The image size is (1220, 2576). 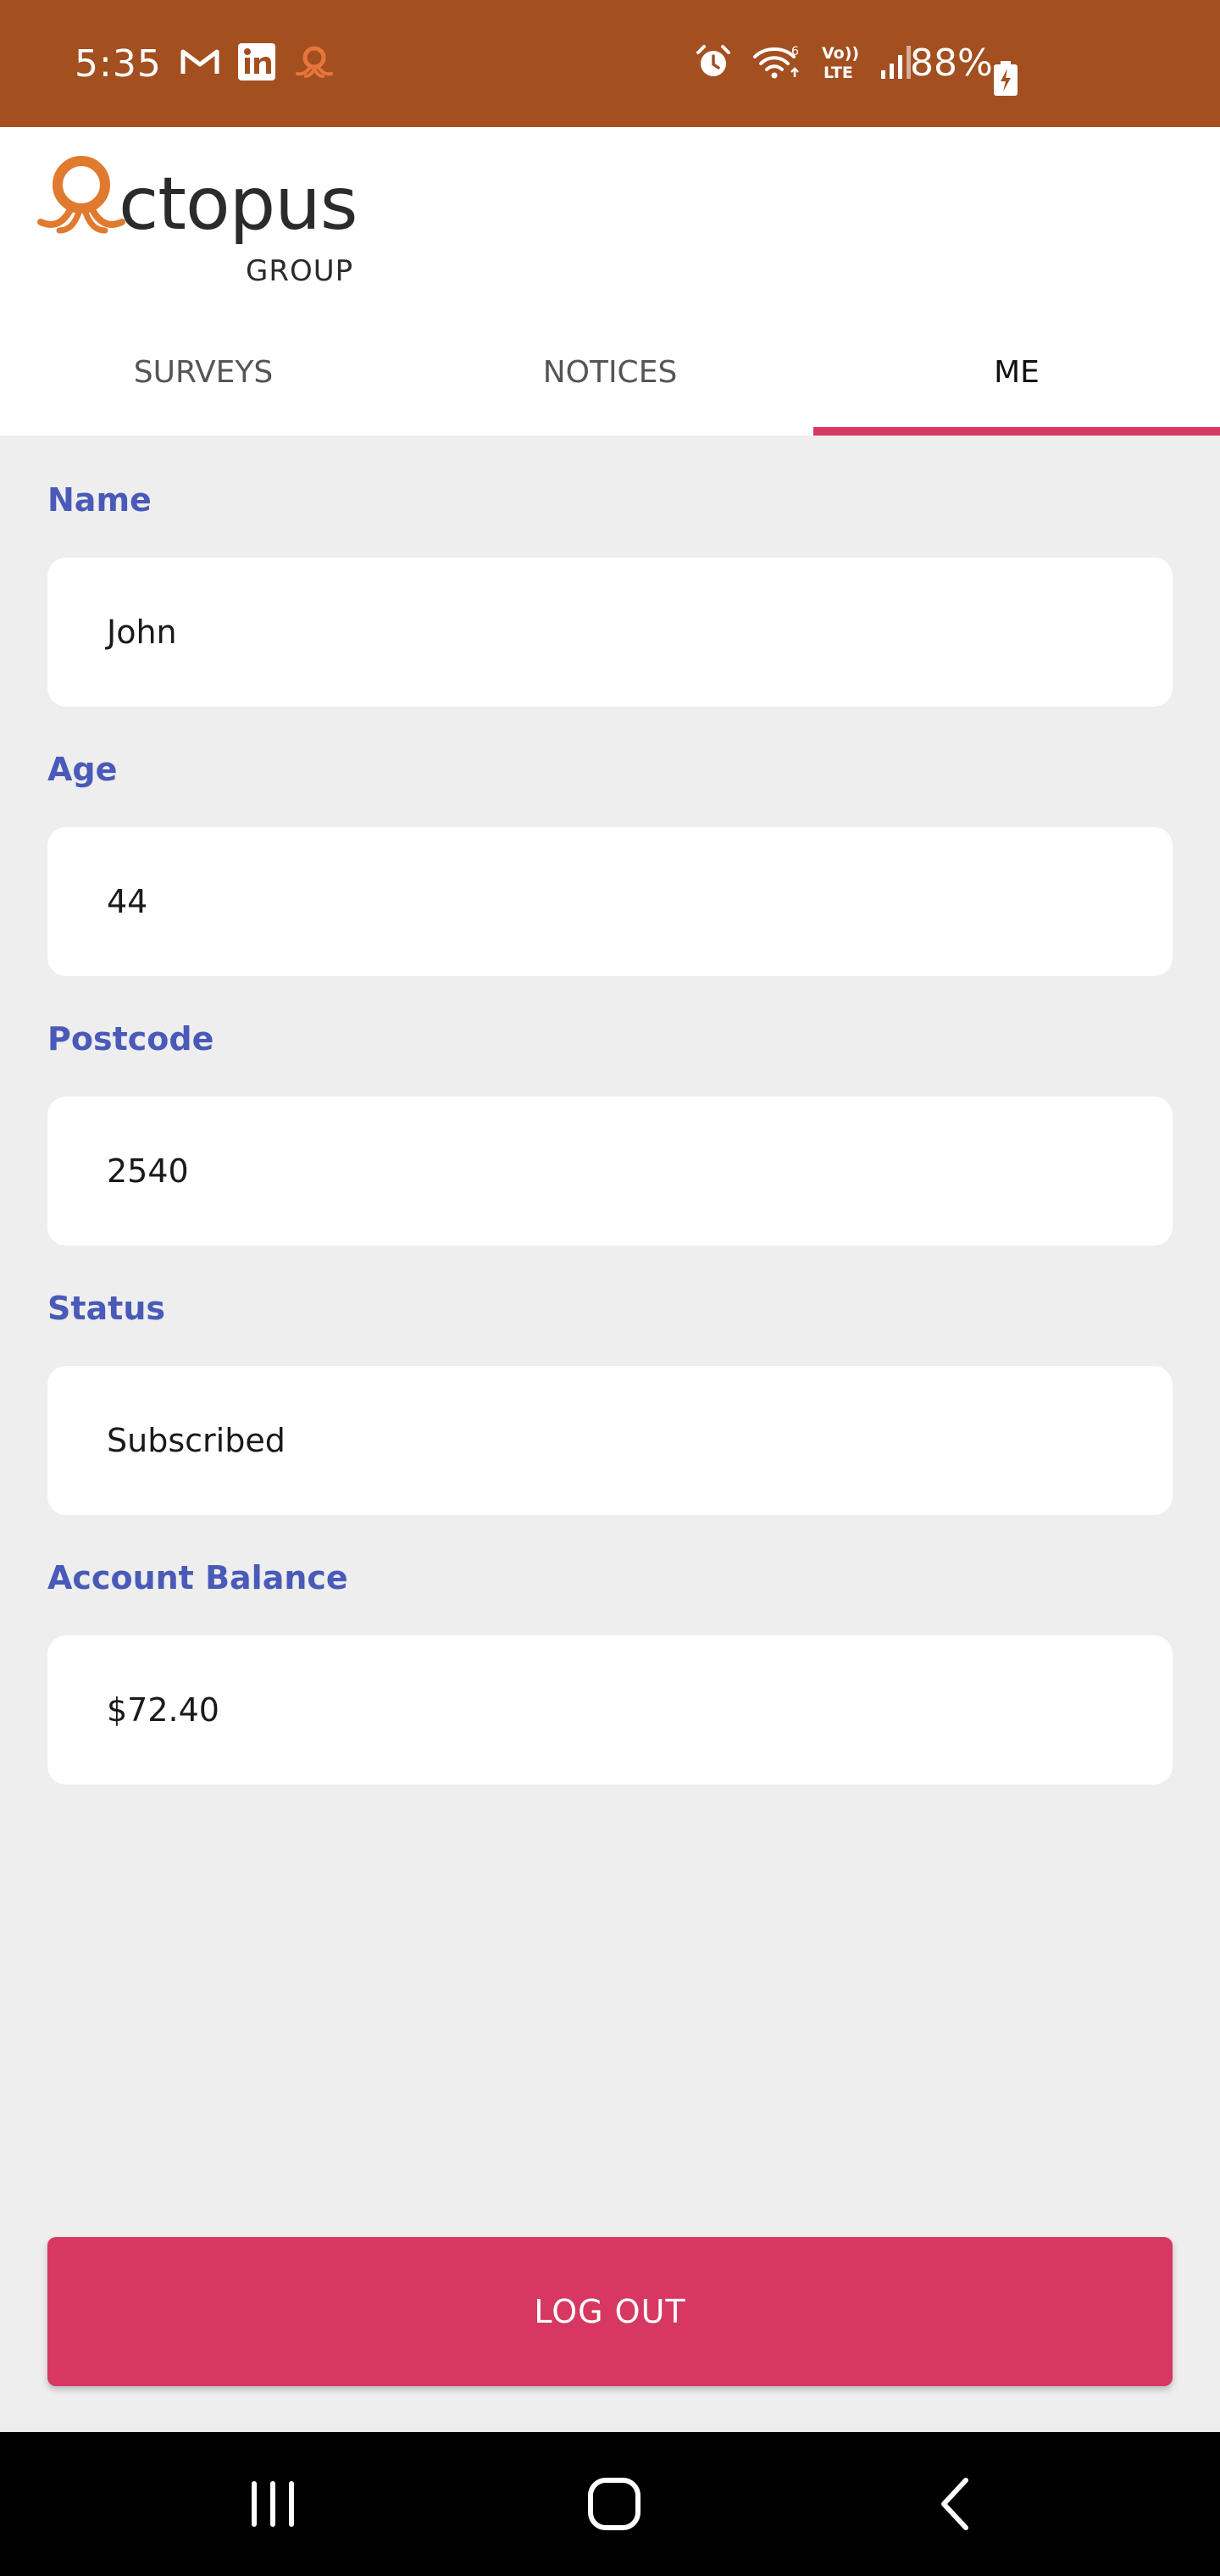 I want to click on tab-me: ME, so click(x=1016, y=372).